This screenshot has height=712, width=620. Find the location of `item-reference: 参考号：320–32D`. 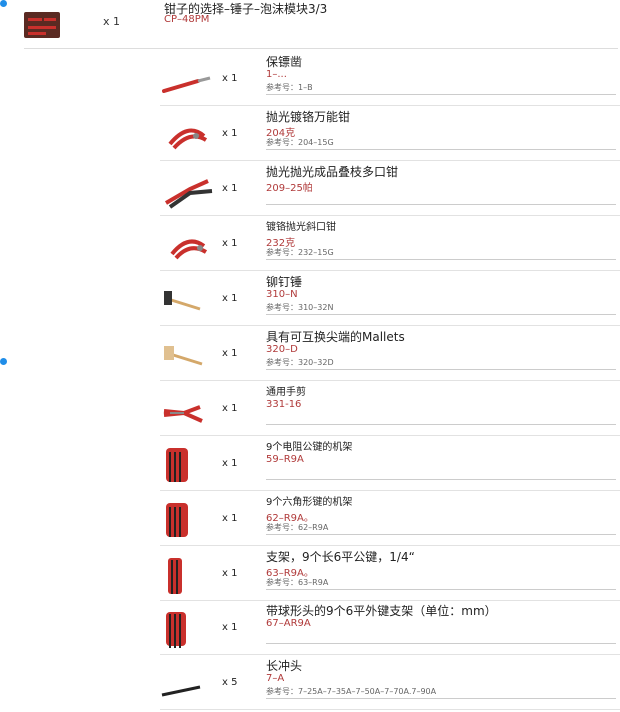

item-reference: 参考号：320–32D is located at coordinates (300, 362).